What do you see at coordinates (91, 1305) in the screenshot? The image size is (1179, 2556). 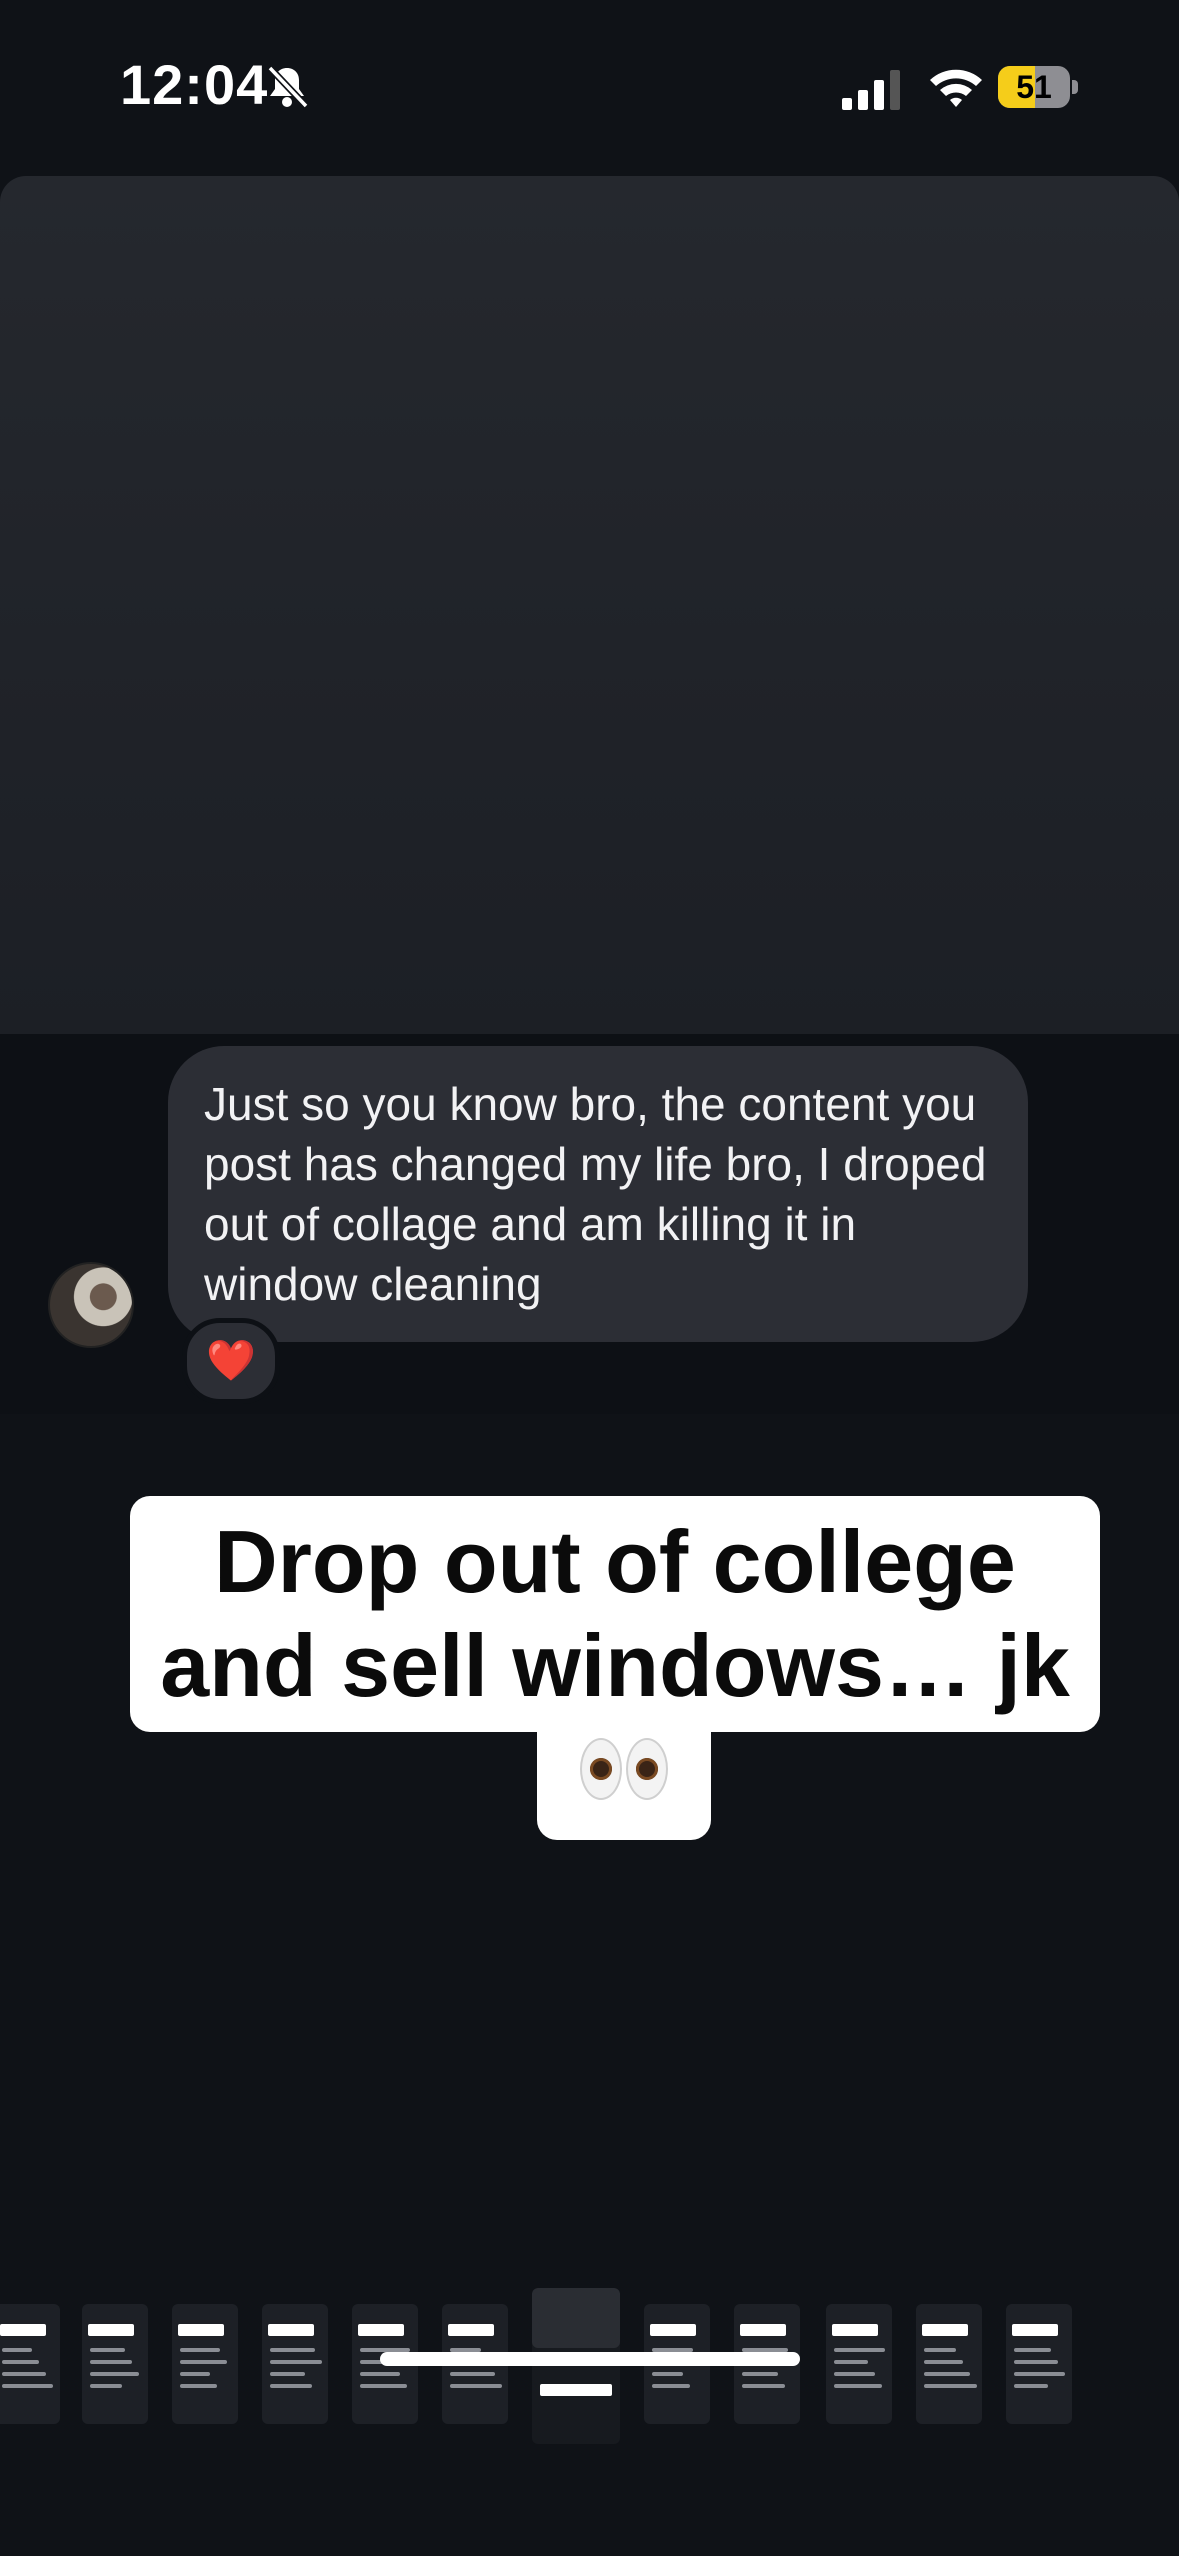 I see `avatar` at bounding box center [91, 1305].